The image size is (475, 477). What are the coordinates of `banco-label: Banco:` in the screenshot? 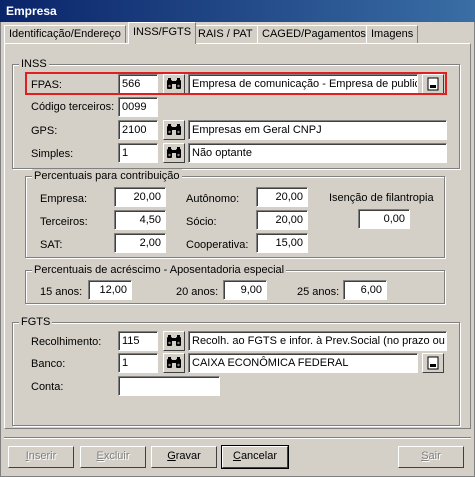 It's located at (48, 364).